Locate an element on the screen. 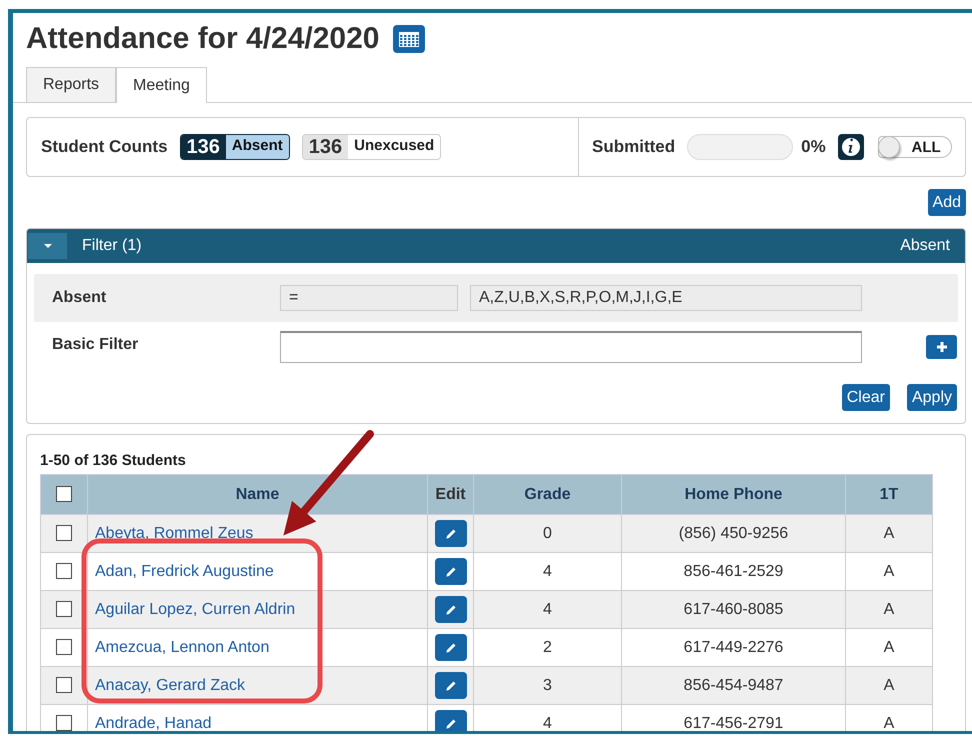 This screenshot has height=736, width=972. table-cell: 0 is located at coordinates (548, 533).